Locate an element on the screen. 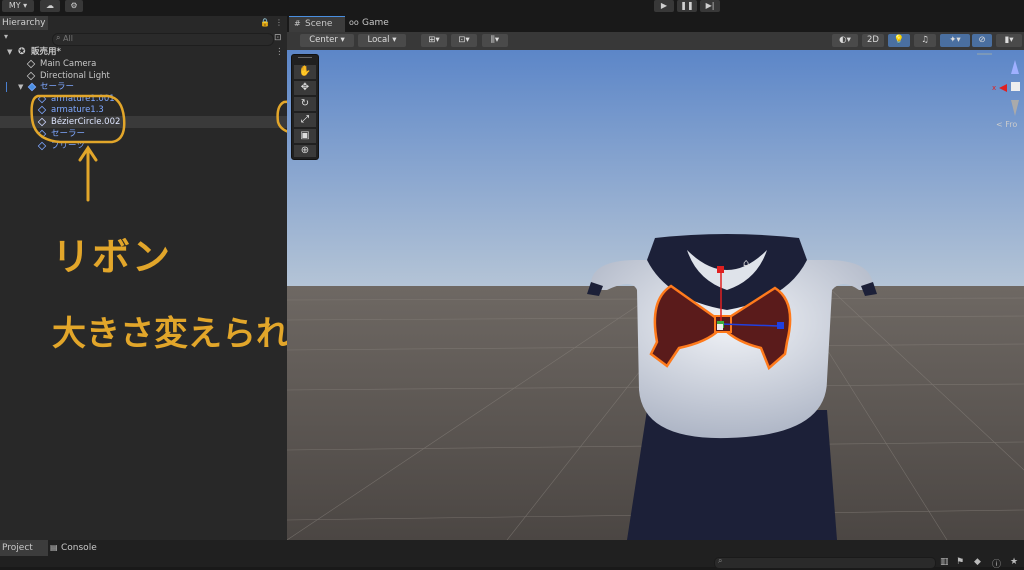  lighting-toggle-icon: 💡 is located at coordinates (899, 40).